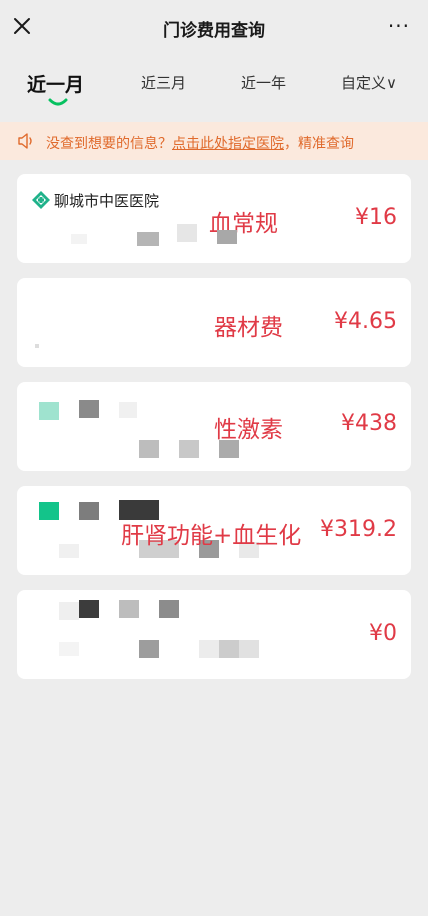 The width and height of the screenshot is (428, 916). I want to click on notice-text: 没查到想要的信息？点击此处指定医院，精准查询, so click(200, 143).